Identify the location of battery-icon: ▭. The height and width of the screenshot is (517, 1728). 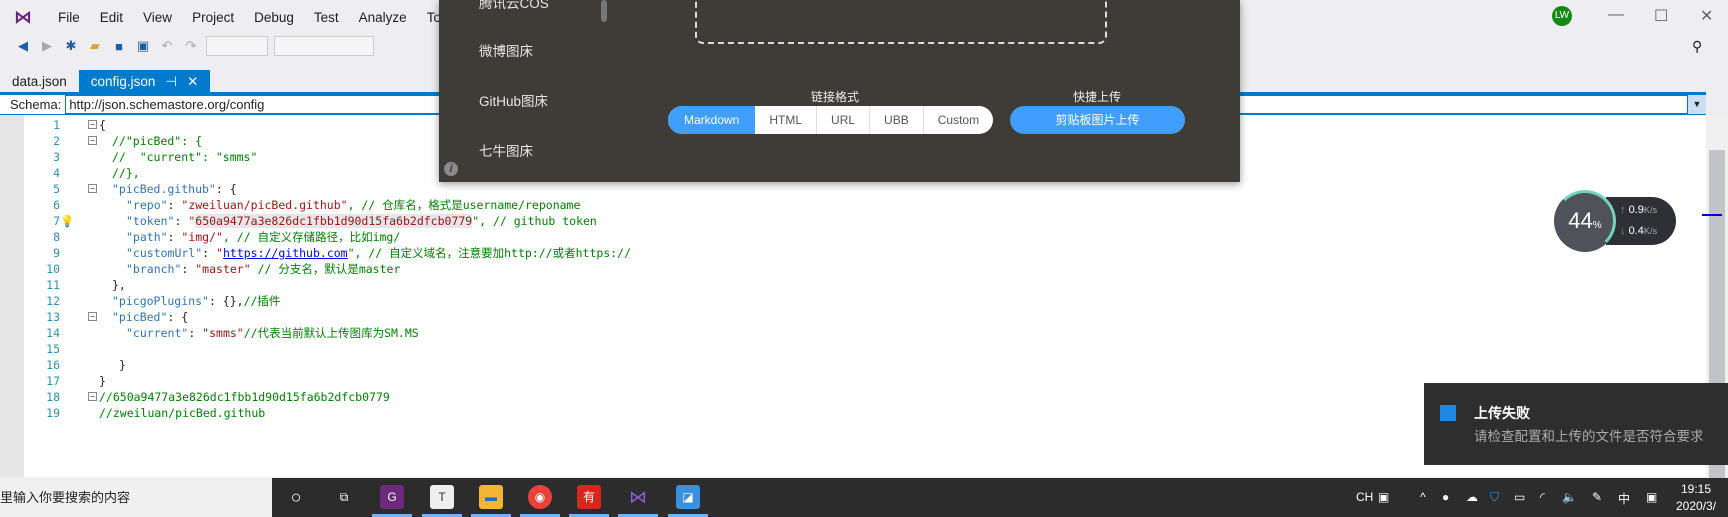
(1519, 497).